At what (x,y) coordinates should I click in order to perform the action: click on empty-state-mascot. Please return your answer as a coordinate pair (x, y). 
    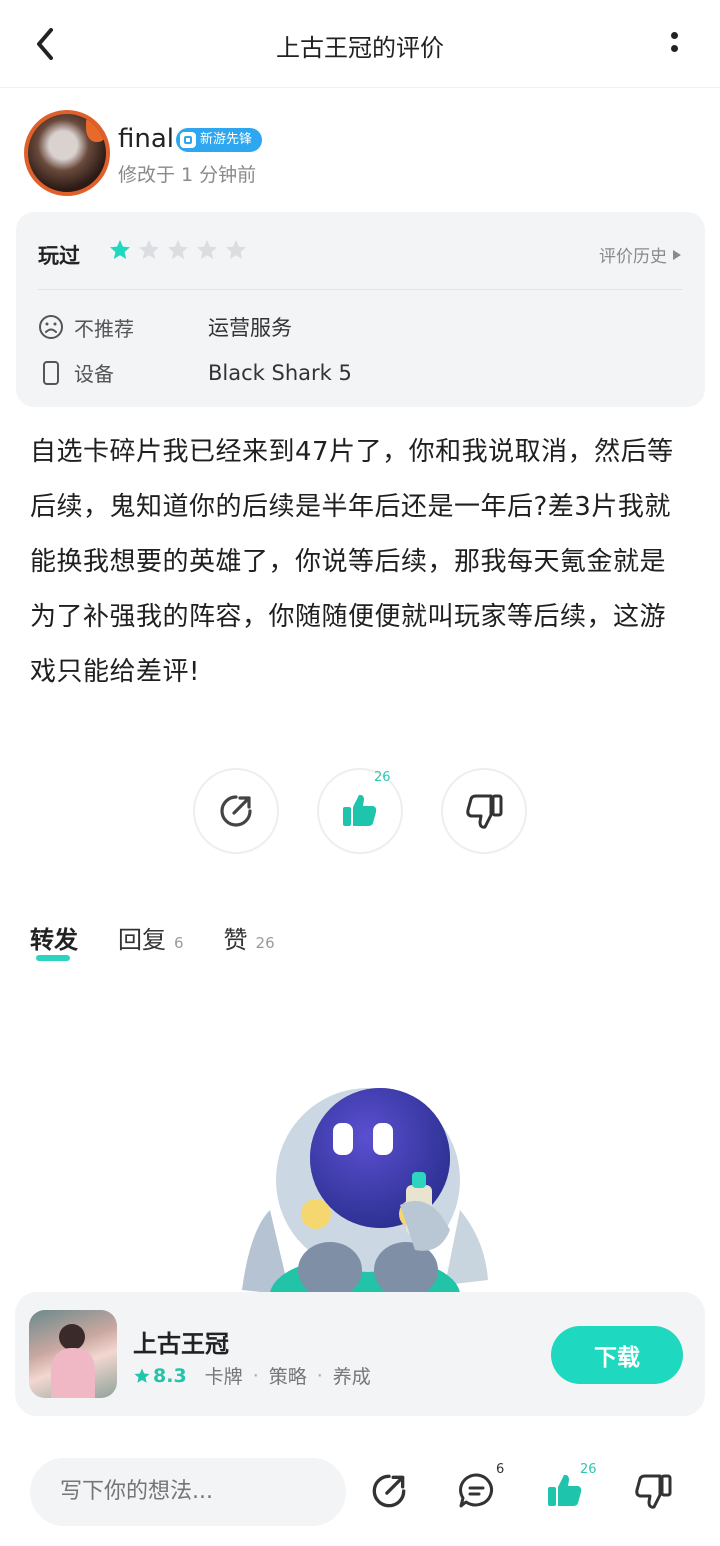
    Looking at the image, I should click on (365, 1186).